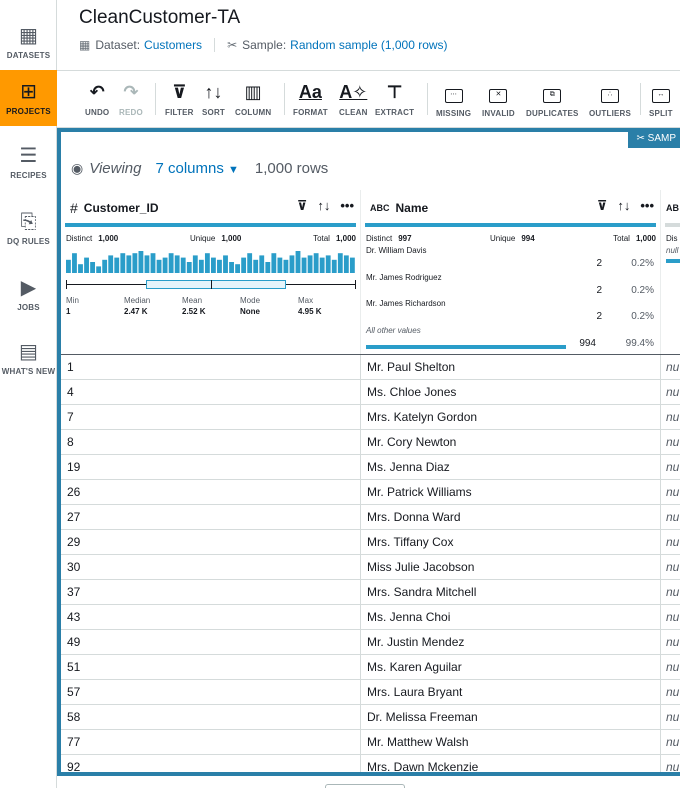  I want to click on table-row: 43 Ms. Jenna Choi nu, so click(370, 617).